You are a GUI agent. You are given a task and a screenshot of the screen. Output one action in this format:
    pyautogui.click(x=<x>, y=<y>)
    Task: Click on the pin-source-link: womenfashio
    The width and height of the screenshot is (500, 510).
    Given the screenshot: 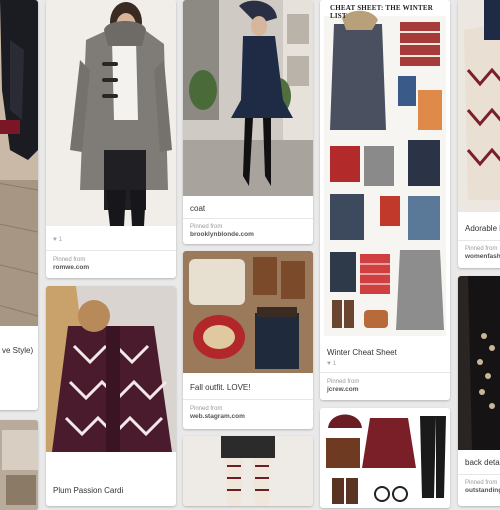 What is the action you would take?
    pyautogui.click(x=482, y=257)
    